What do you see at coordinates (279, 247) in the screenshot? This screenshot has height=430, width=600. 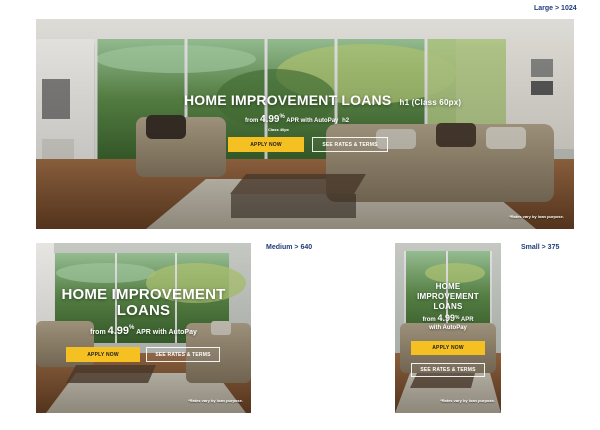 I see `breakpoint-name-medium: Medium` at bounding box center [279, 247].